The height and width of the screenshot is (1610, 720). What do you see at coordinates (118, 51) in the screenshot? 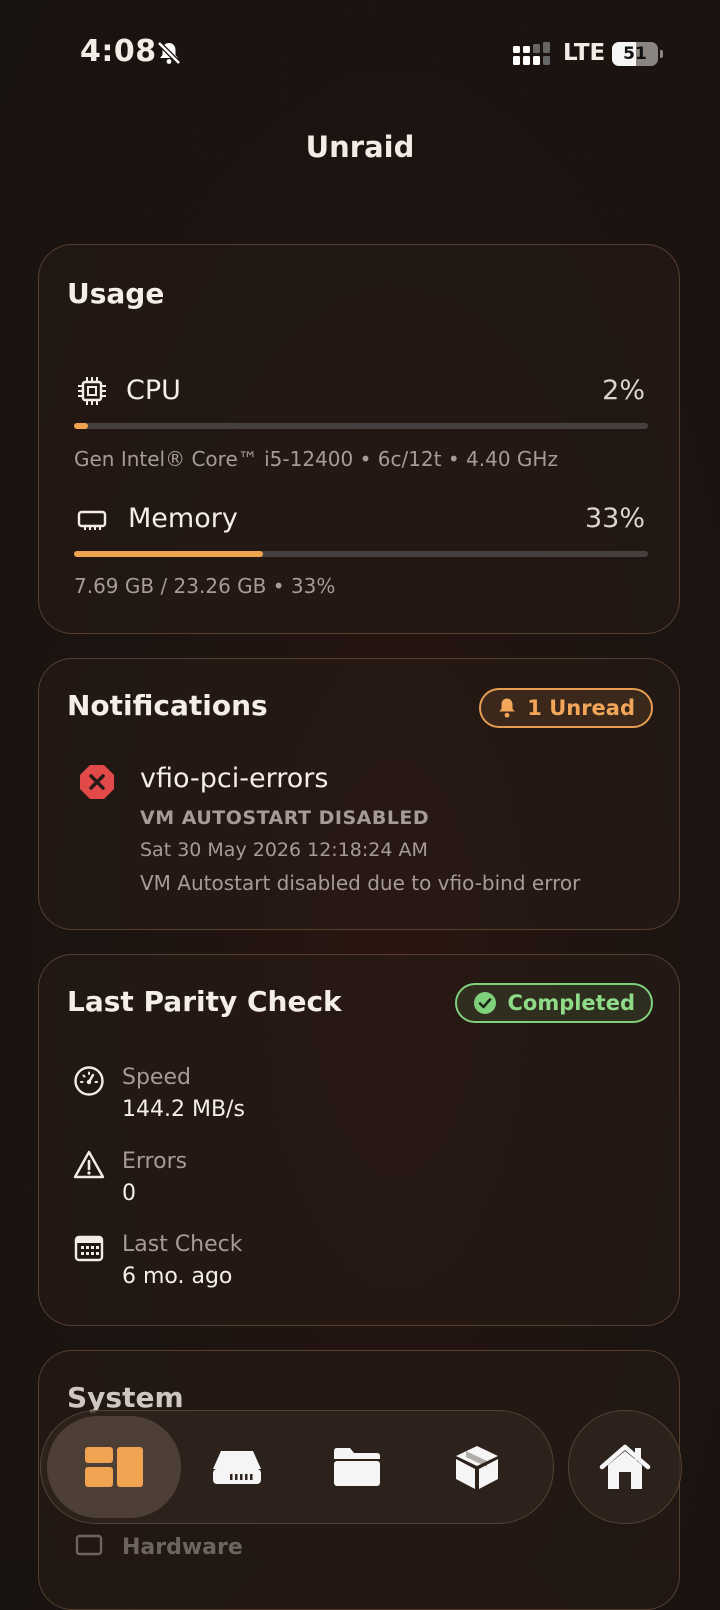
I see `status-time: 4:08` at bounding box center [118, 51].